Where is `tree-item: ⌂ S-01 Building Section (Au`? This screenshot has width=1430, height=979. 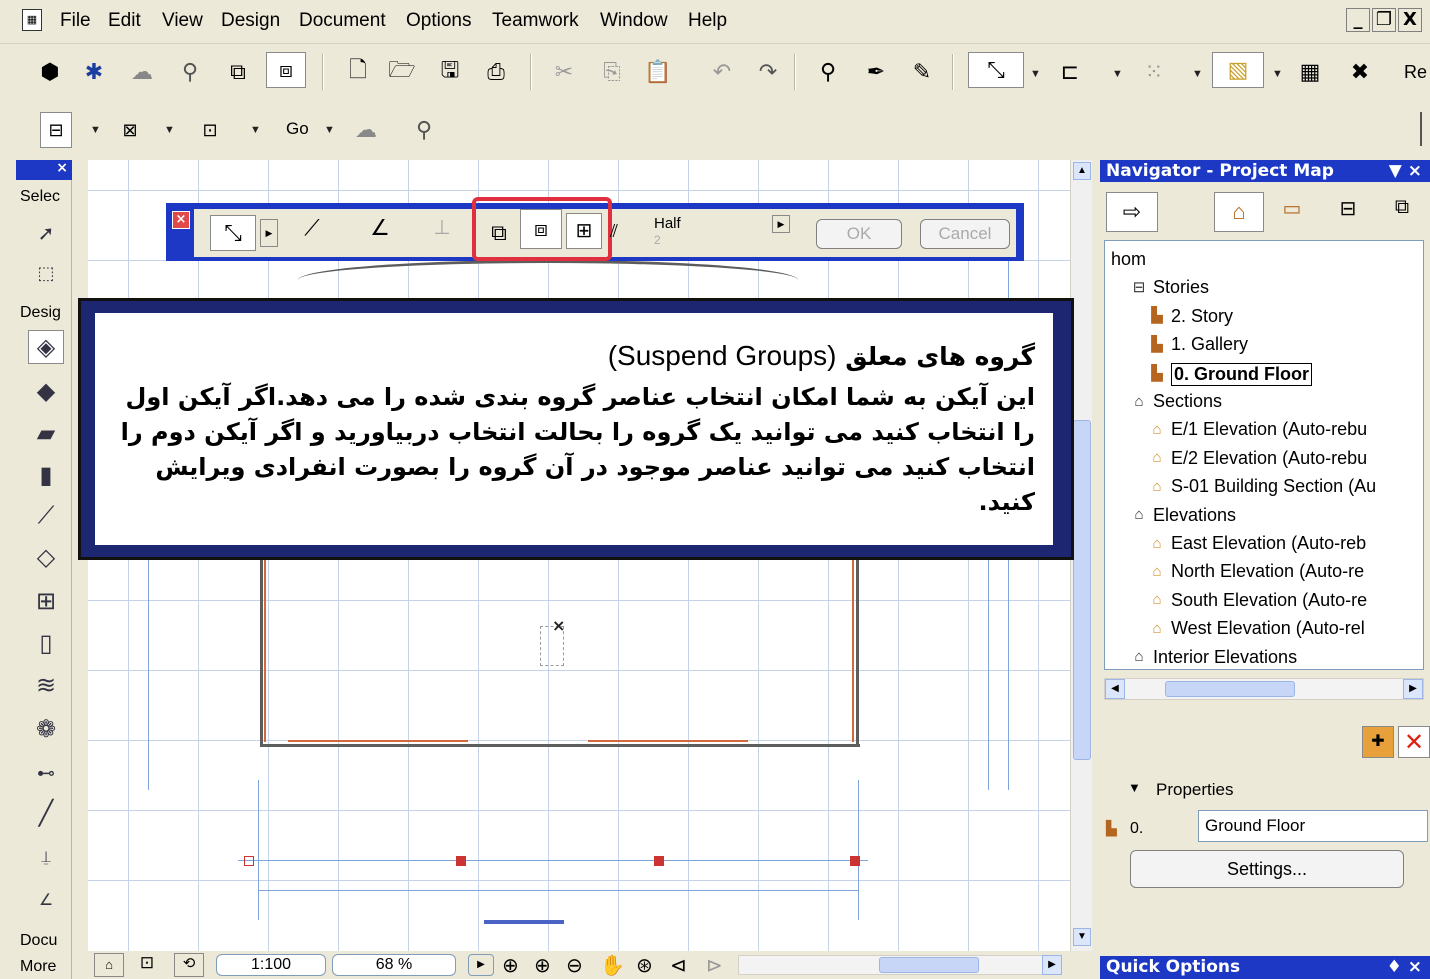
tree-item: ⌂ S-01 Building Section (Au is located at coordinates (1261, 486).